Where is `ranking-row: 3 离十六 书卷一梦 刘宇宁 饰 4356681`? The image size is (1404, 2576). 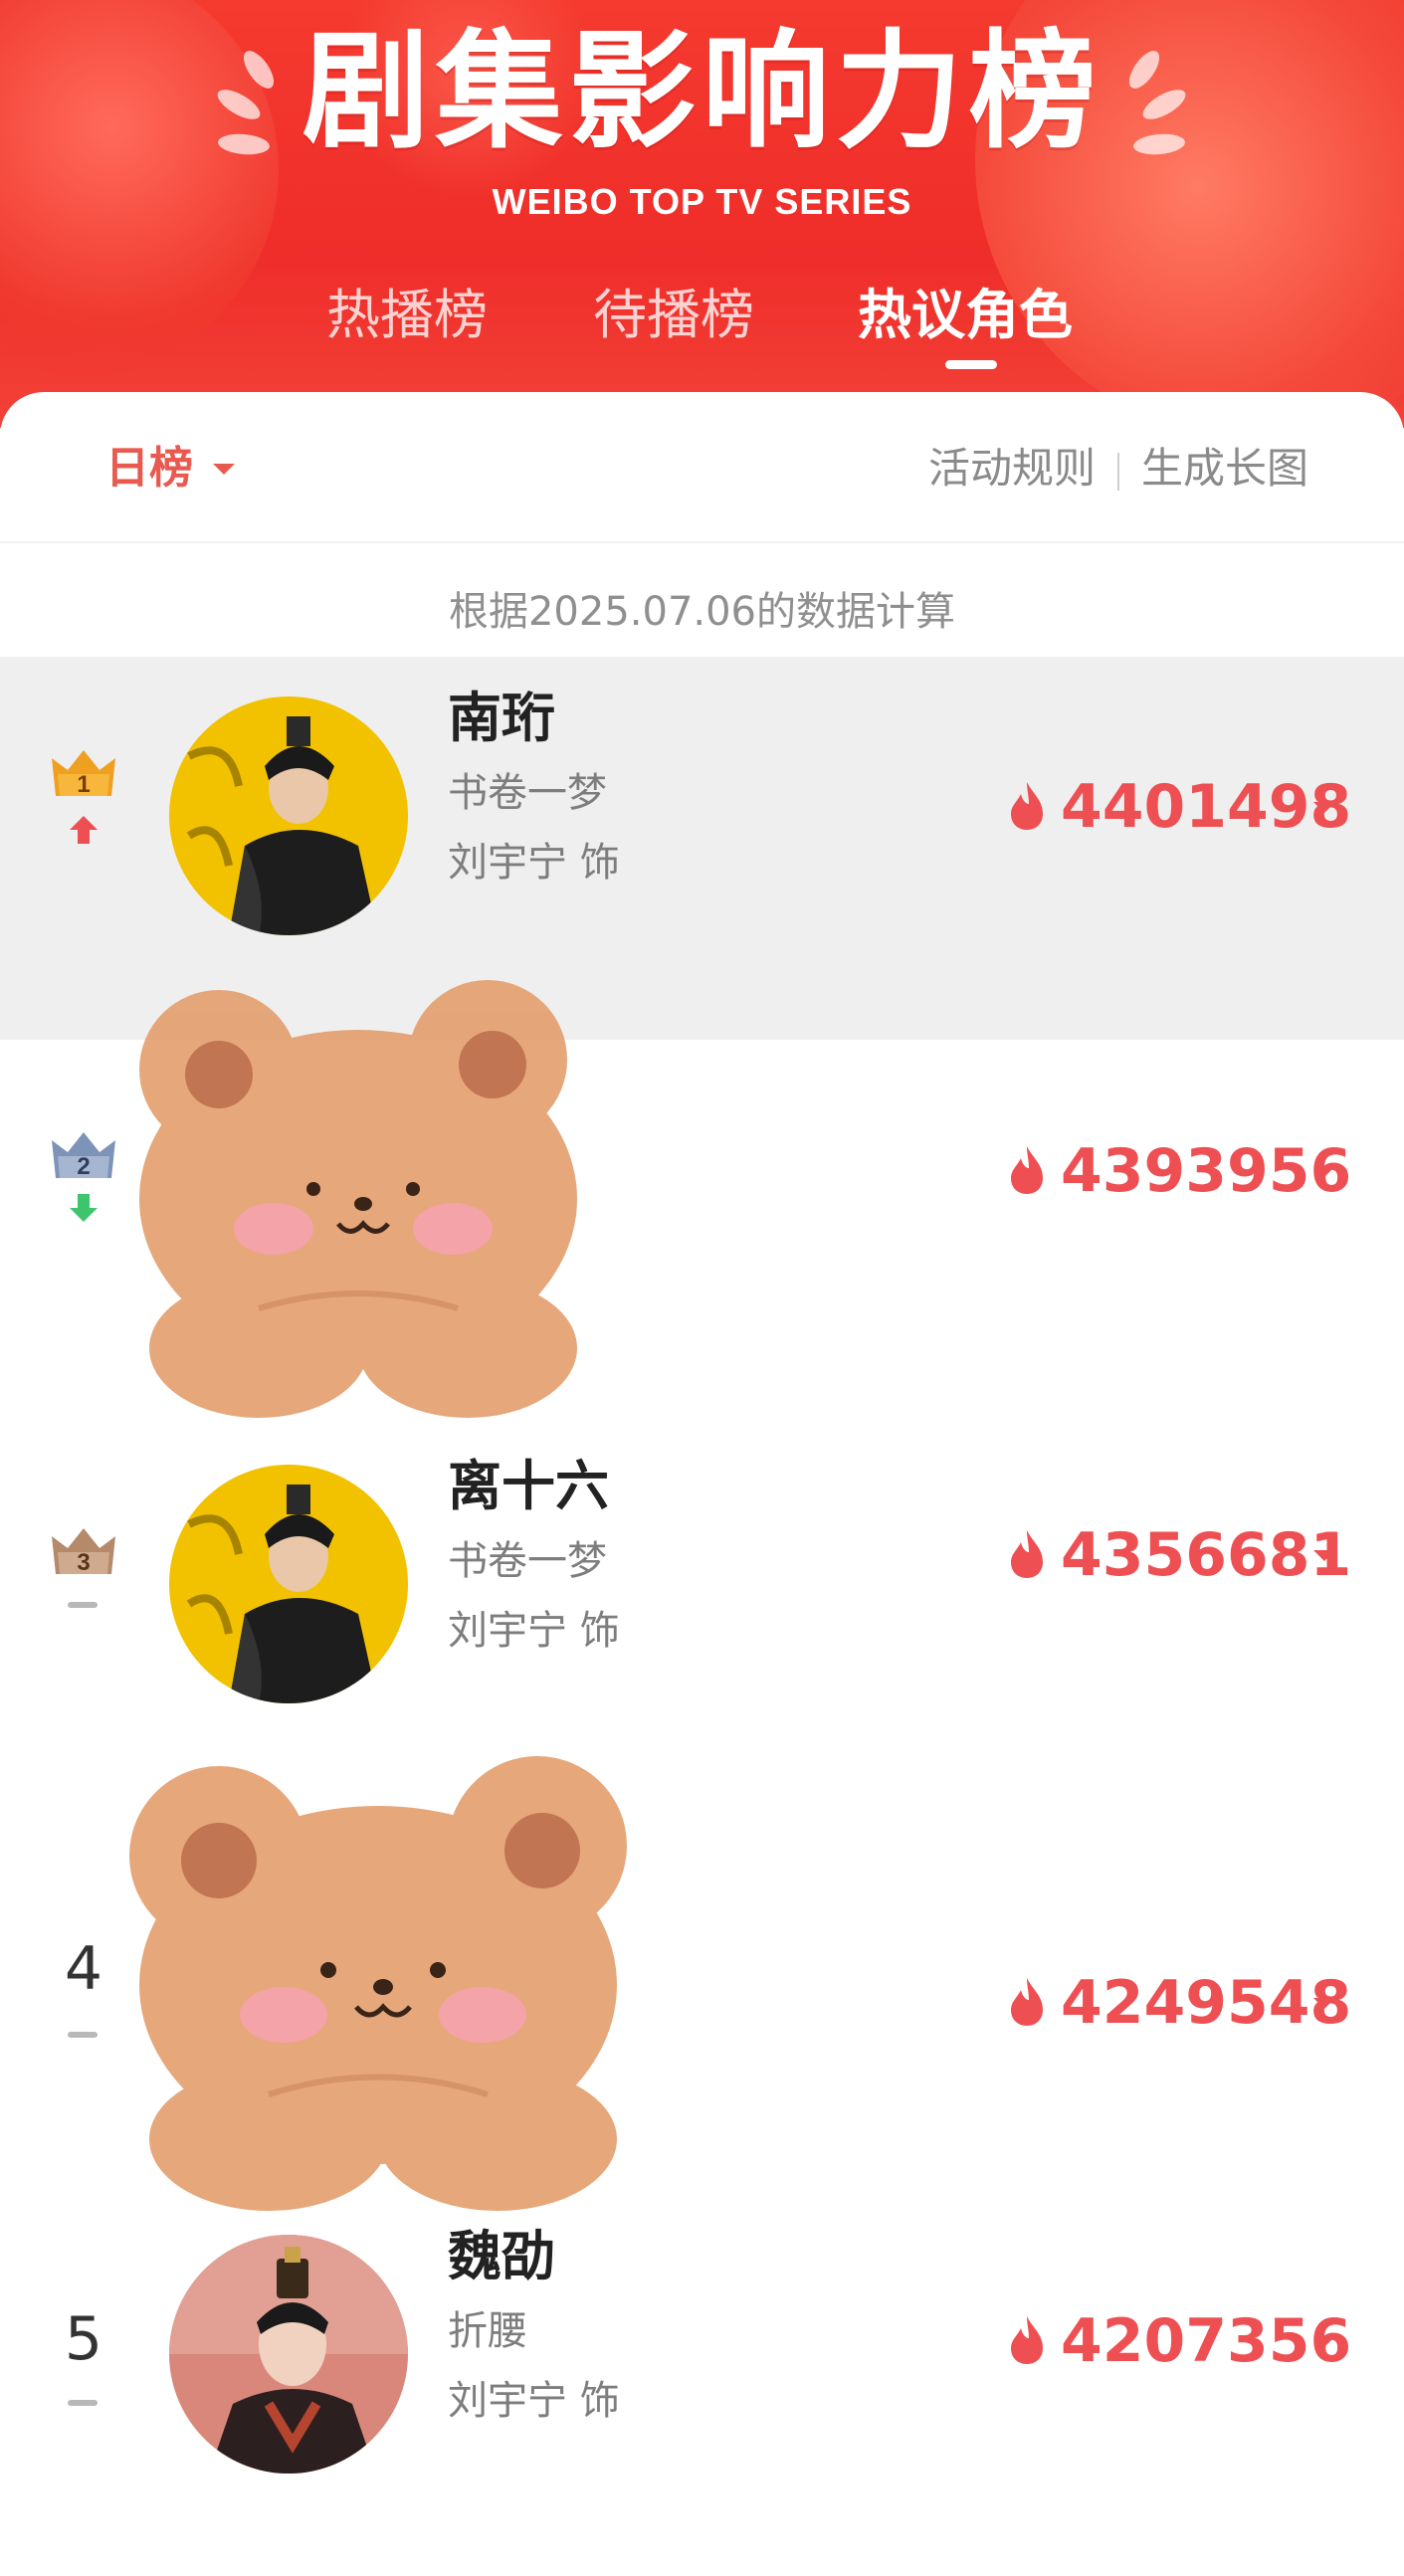 ranking-row: 3 离十六 书卷一梦 刘宇宁 饰 4356681 is located at coordinates (702, 1616).